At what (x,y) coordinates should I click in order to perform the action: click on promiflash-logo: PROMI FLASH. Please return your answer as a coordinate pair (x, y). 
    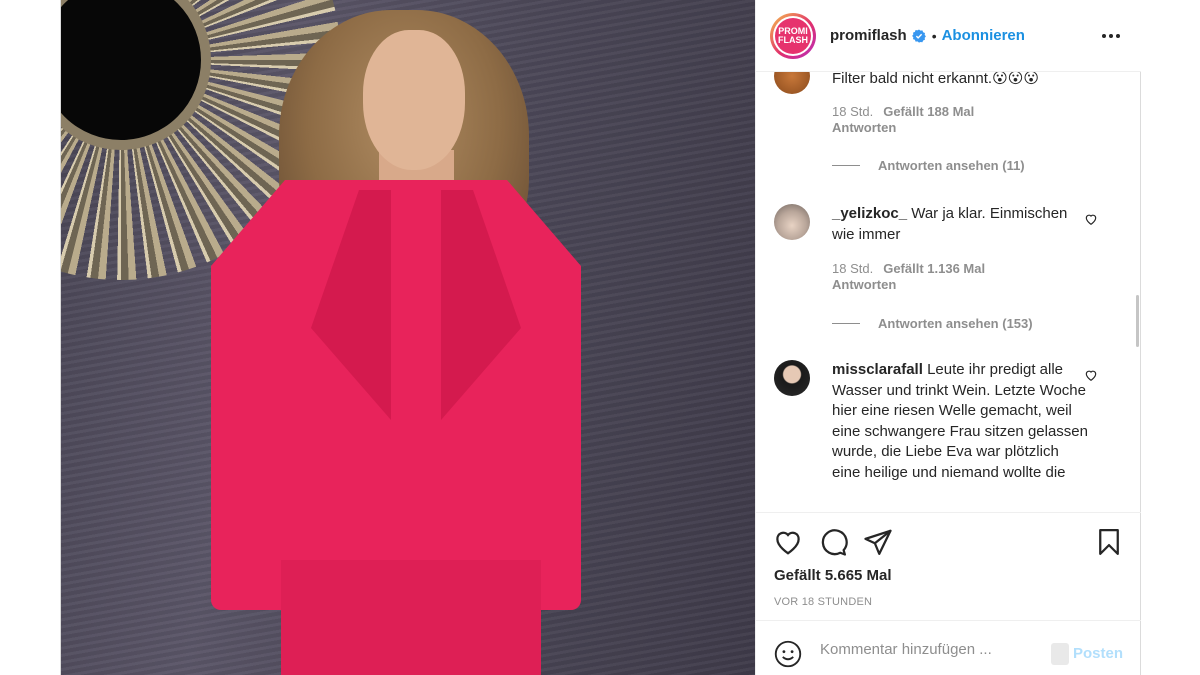
    Looking at the image, I should click on (793, 35).